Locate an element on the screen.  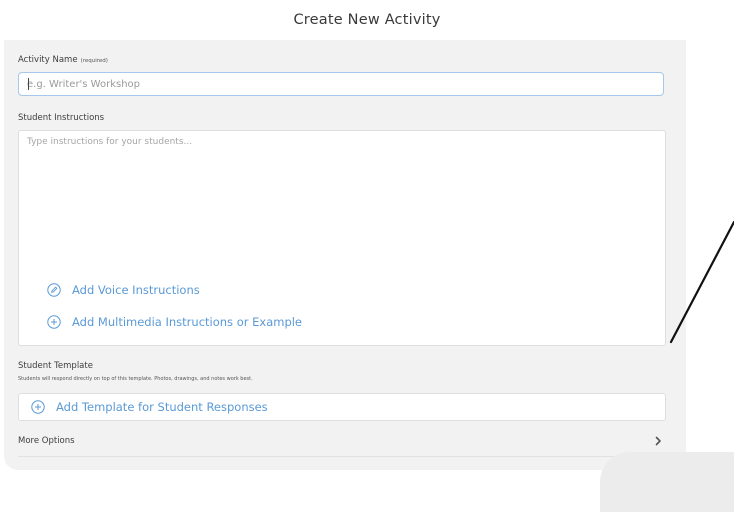
add-multimedia-instructions-label: Add Multimedia Instructions or Example is located at coordinates (187, 322).